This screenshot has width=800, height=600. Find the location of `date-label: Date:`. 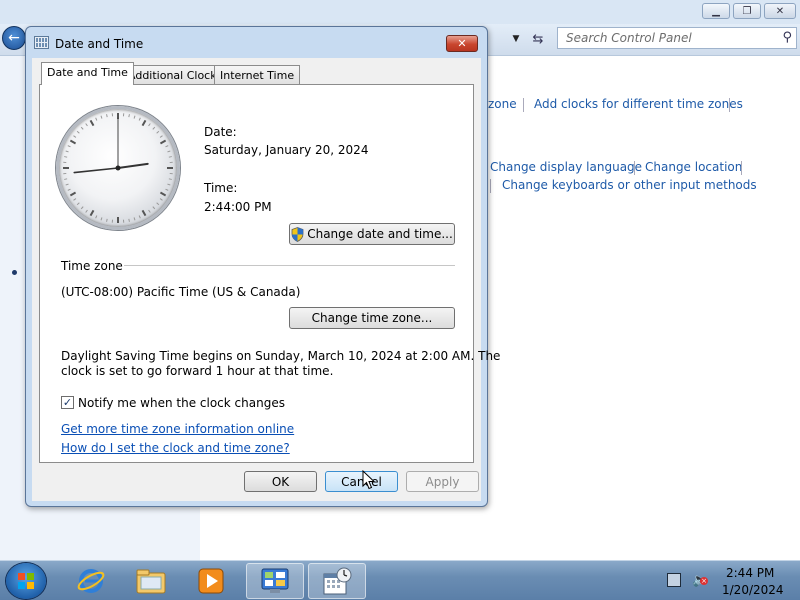

date-label: Date: is located at coordinates (220, 132).